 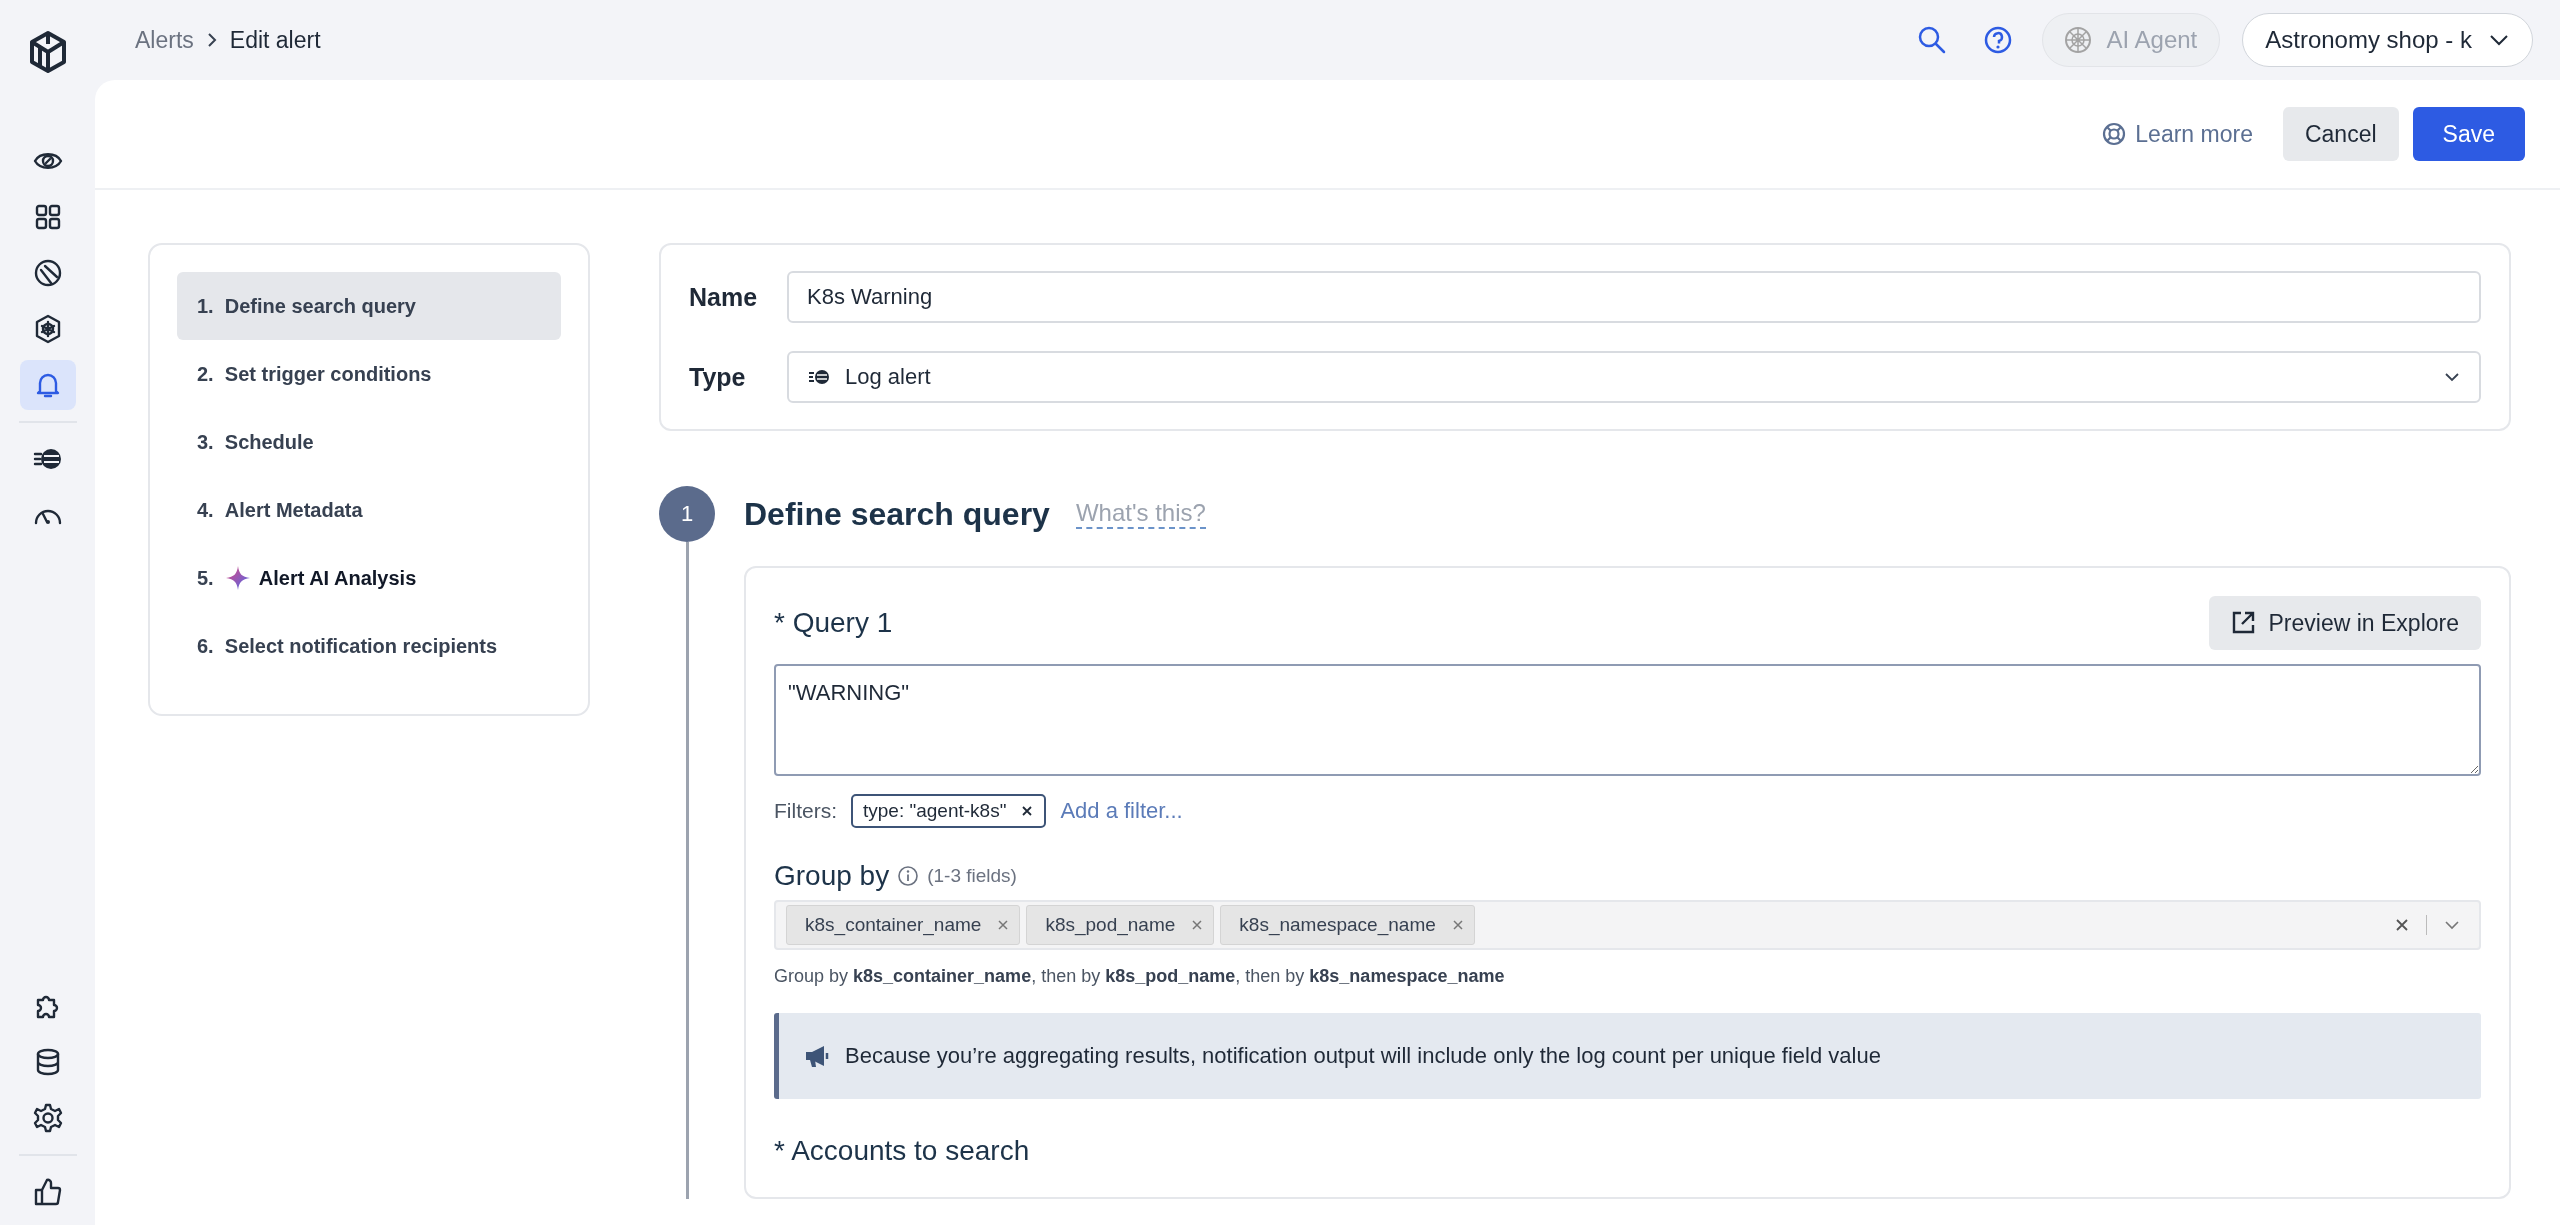 What do you see at coordinates (972, 876) in the screenshot?
I see `group-by-hint: (1-3 fields)` at bounding box center [972, 876].